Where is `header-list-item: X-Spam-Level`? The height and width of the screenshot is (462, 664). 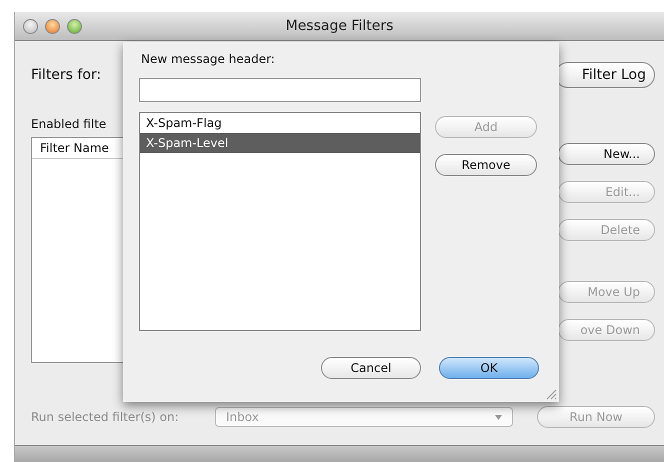 header-list-item: X-Spam-Level is located at coordinates (280, 143).